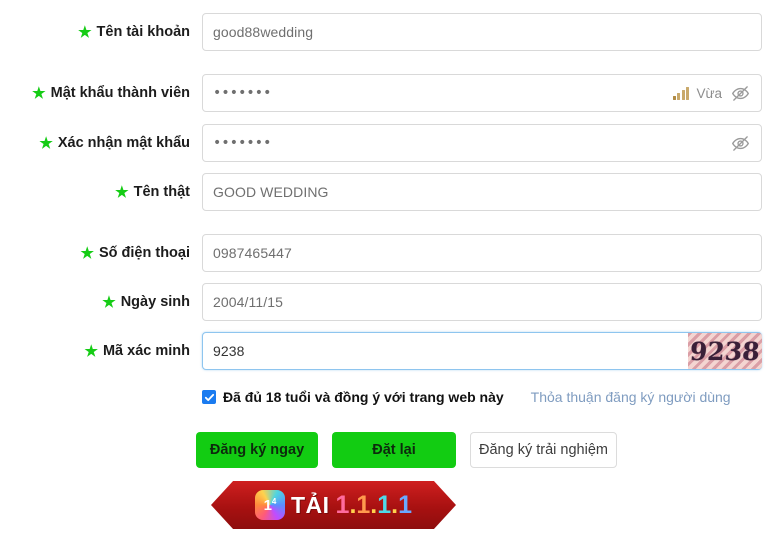  Describe the element at coordinates (95, 253) in the screenshot. I see `label-phone-number: ★ Số điện thoại` at that location.